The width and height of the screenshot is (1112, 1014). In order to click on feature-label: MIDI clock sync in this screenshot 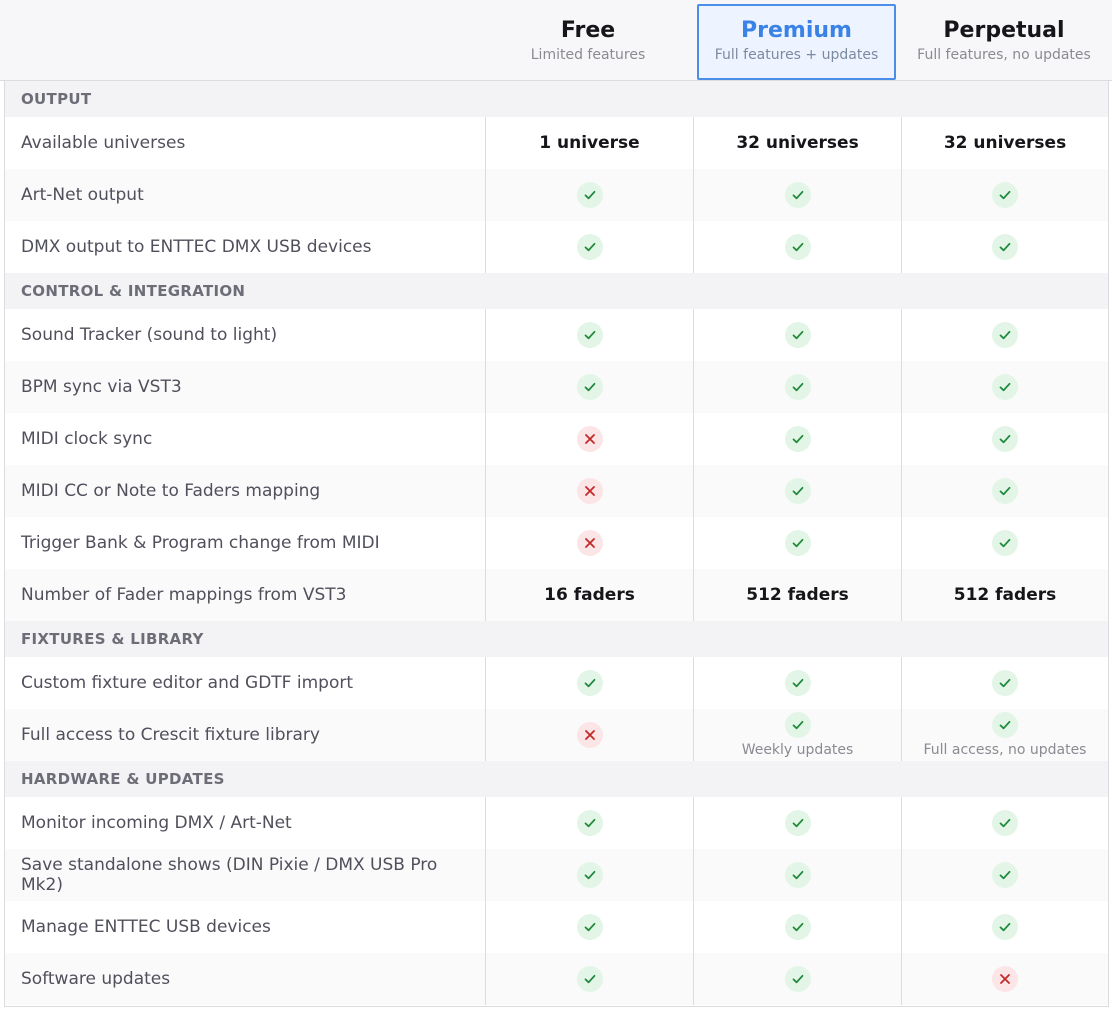, I will do `click(87, 439)`.